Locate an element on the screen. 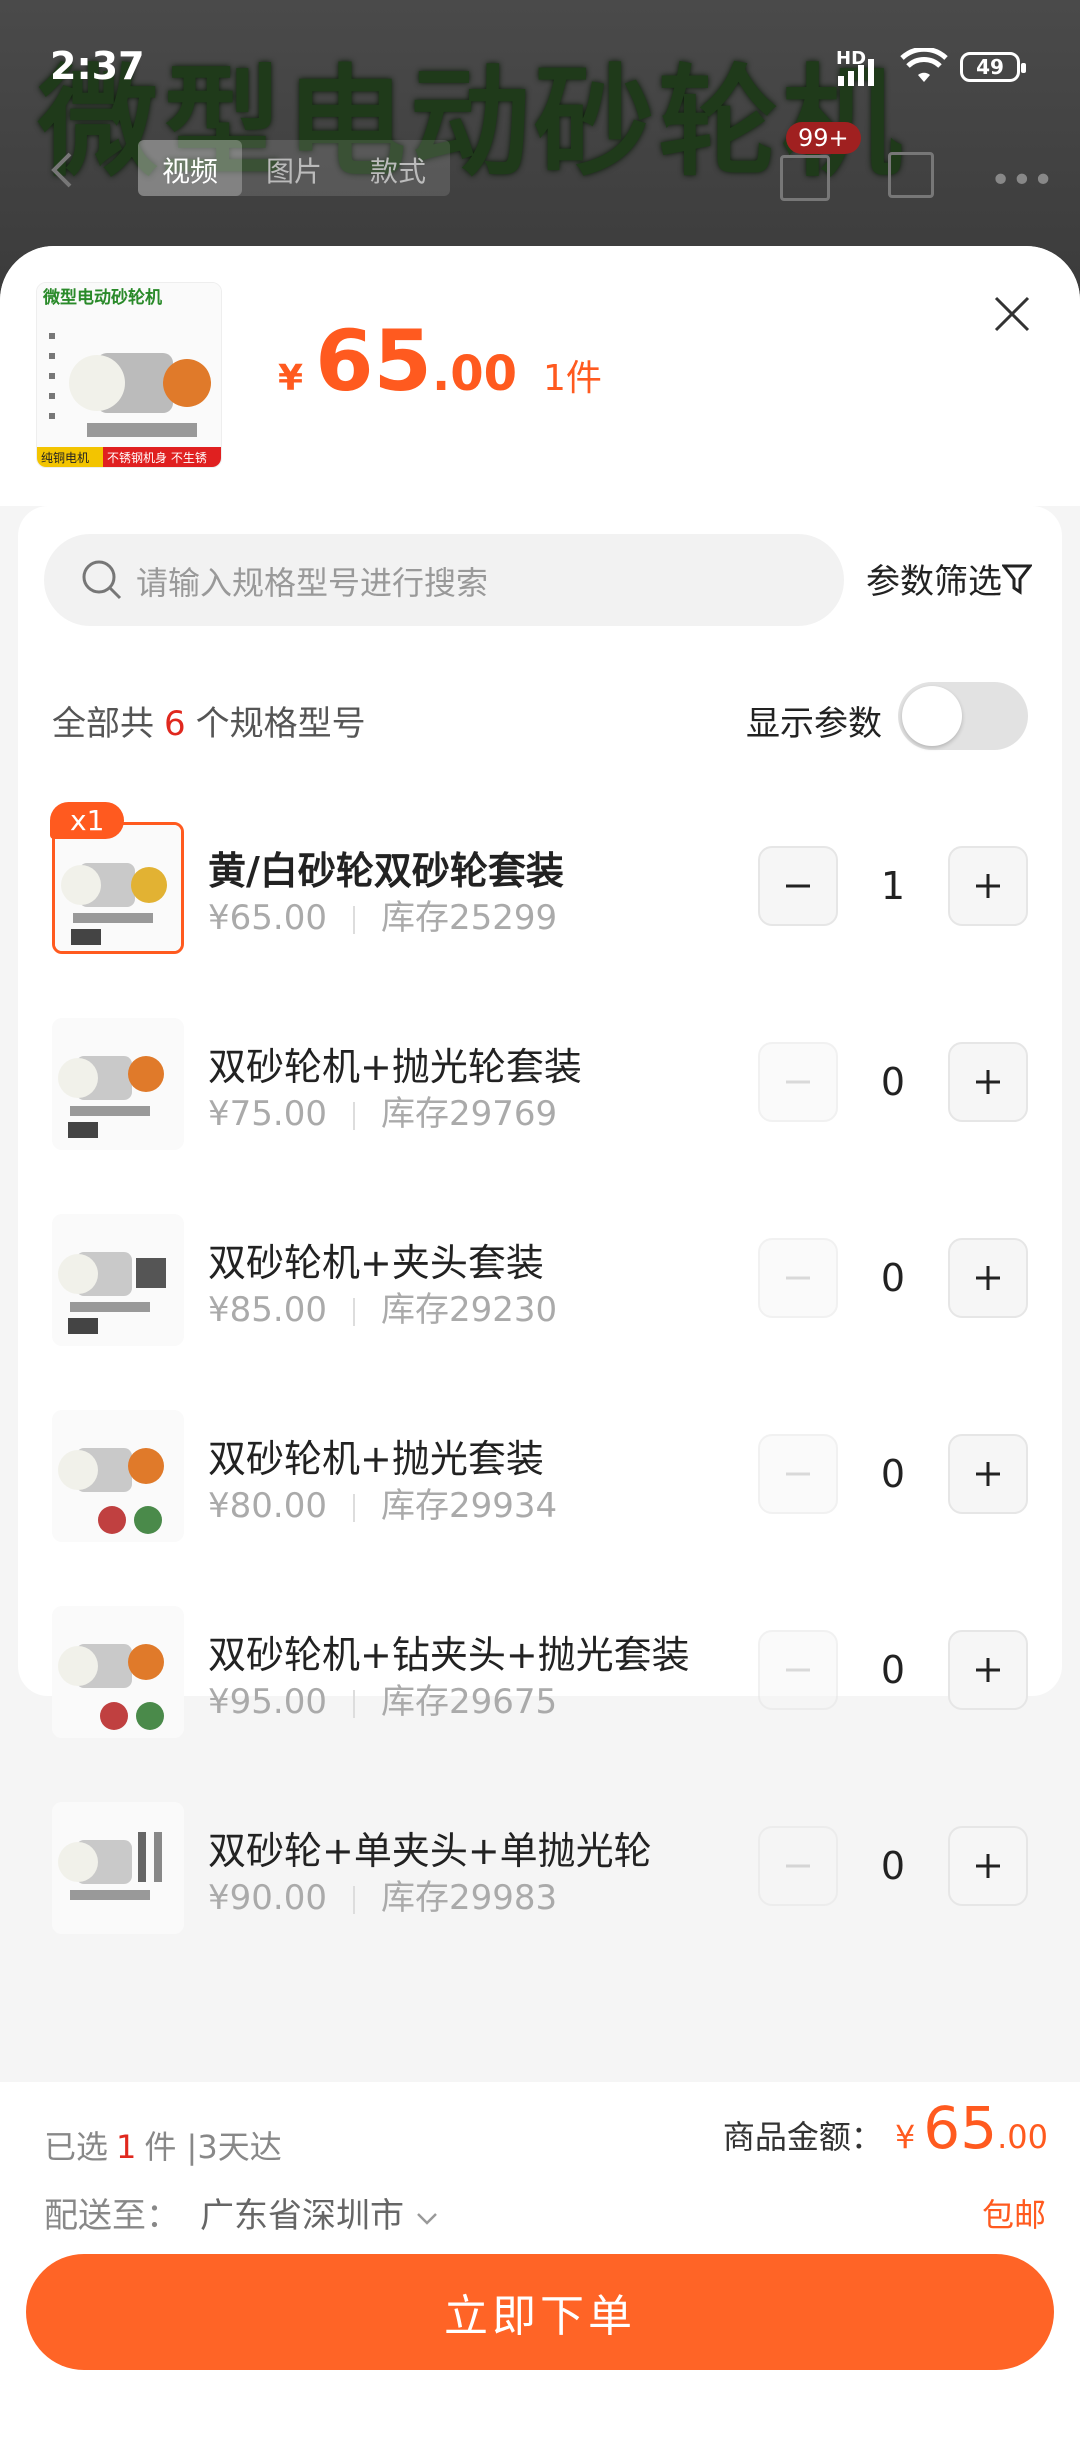 The image size is (1080, 2460). spec-row: 双砂轮机+抛光轮套装 ¥75.00 库存29769 0 is located at coordinates (540, 1088).